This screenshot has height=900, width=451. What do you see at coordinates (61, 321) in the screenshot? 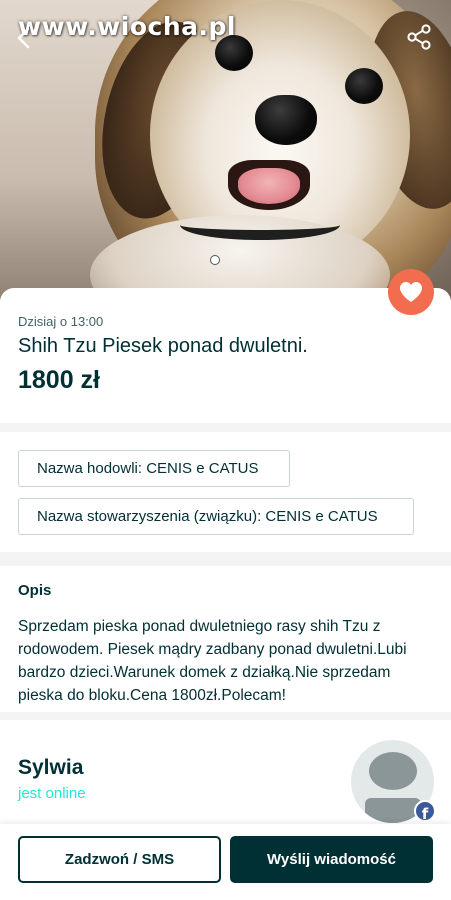
I see `listing-date: Dzisiaj o 13:00` at bounding box center [61, 321].